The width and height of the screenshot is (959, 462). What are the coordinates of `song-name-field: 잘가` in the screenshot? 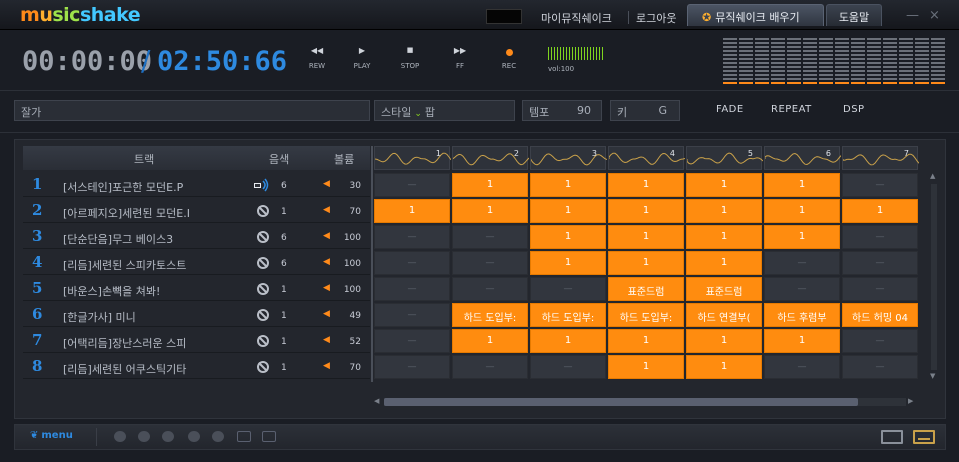 It's located at (192, 110).